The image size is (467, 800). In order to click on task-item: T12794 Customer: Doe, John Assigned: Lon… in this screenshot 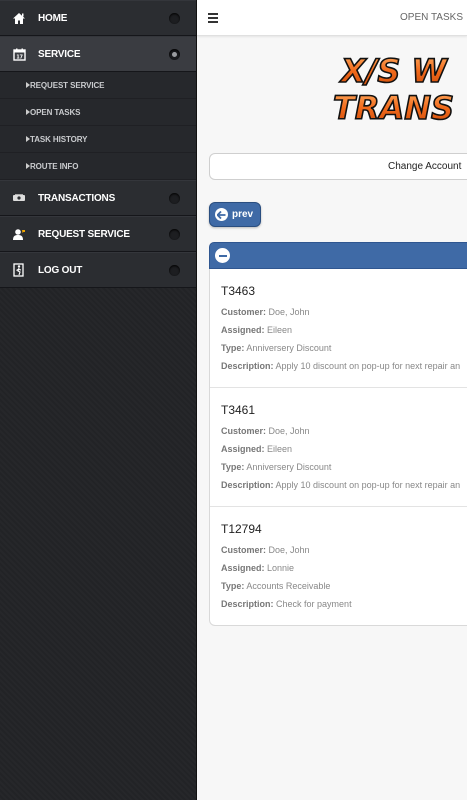, I will do `click(338, 566)`.